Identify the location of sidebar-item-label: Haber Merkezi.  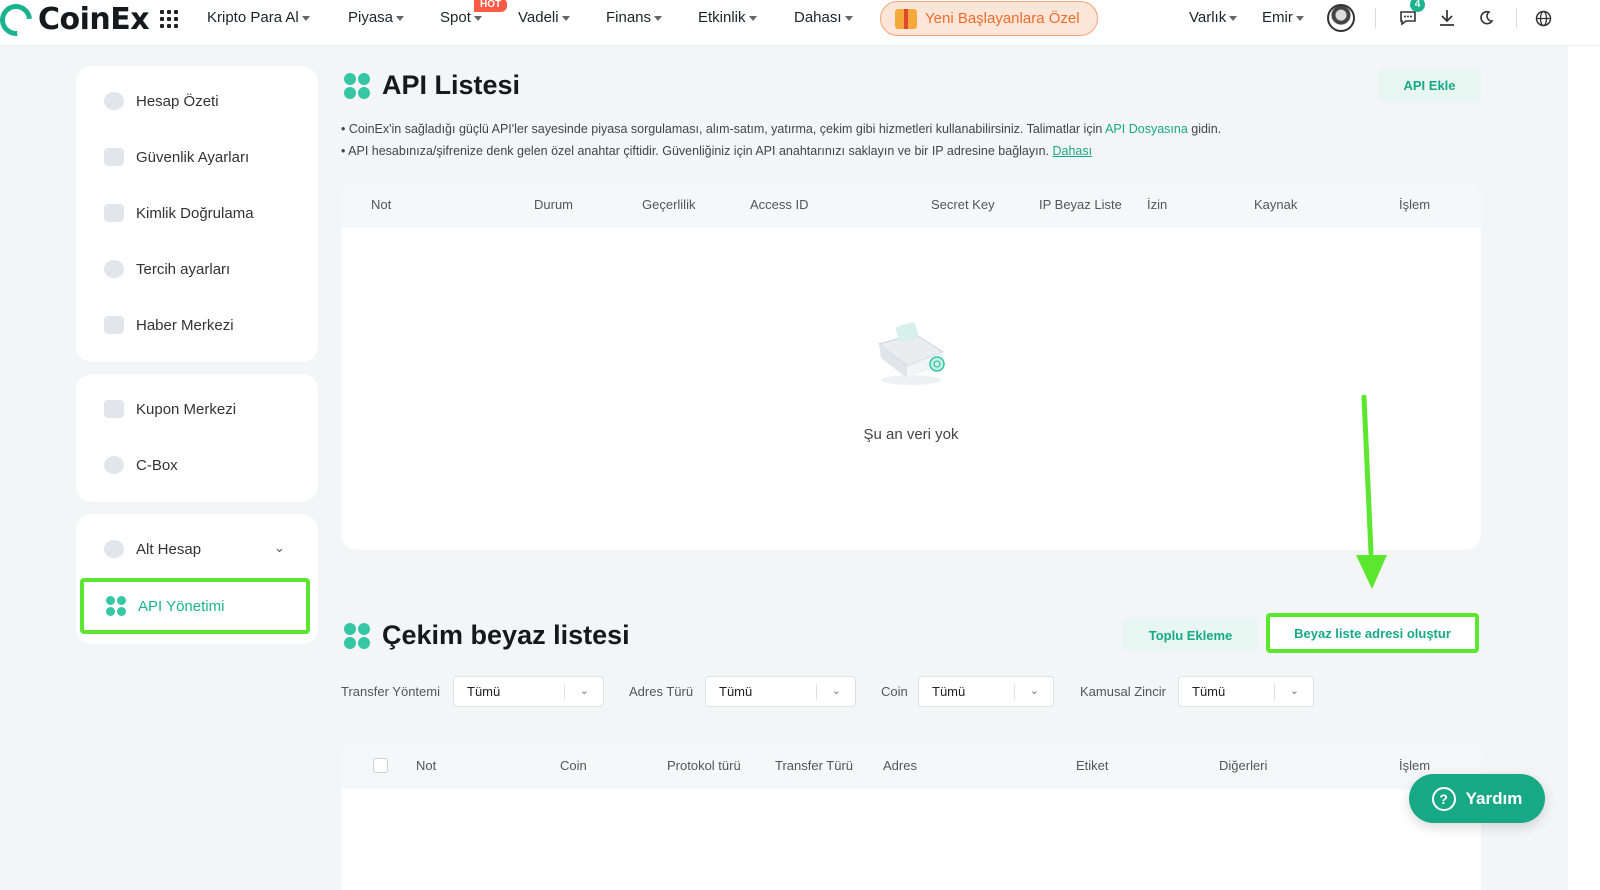
(185, 325).